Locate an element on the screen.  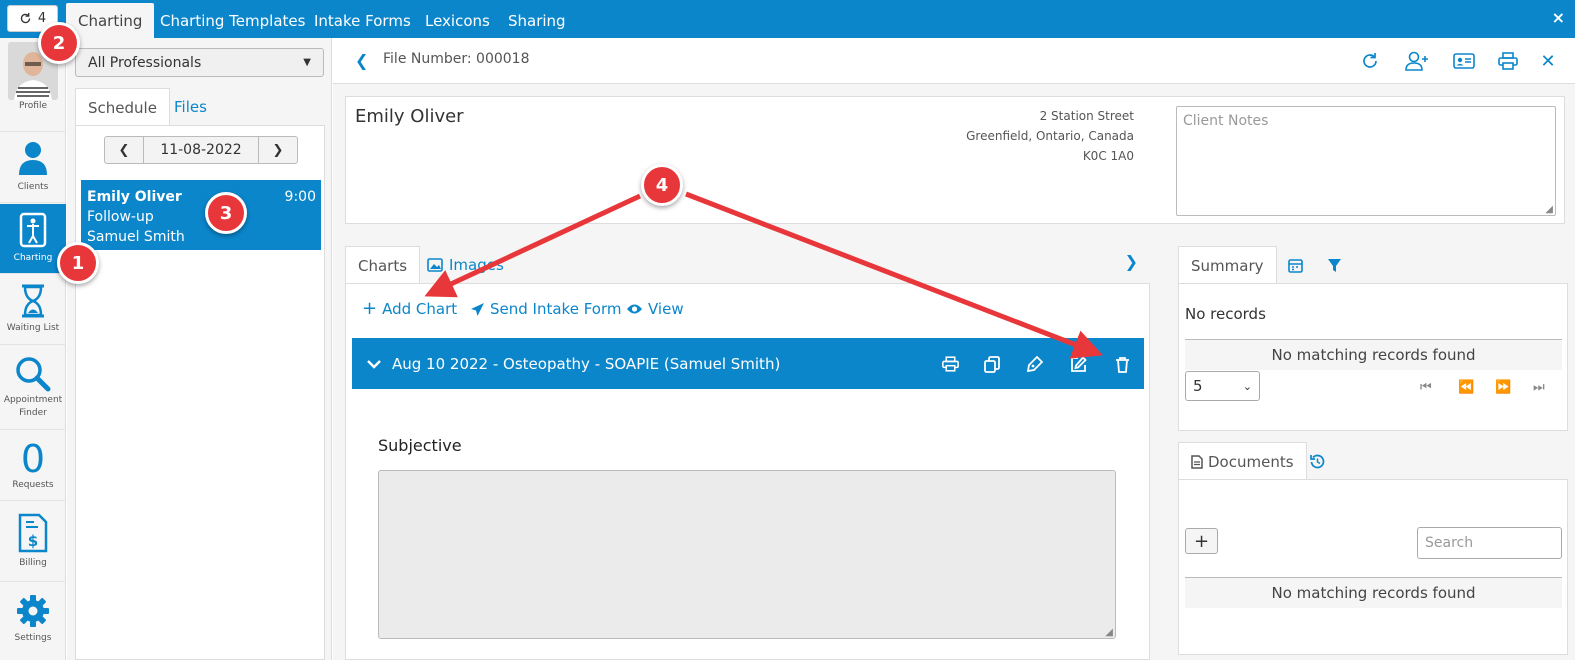
appointment-card: Emily Oliver 9:00 Follow-up Samuel Smith is located at coordinates (201, 215).